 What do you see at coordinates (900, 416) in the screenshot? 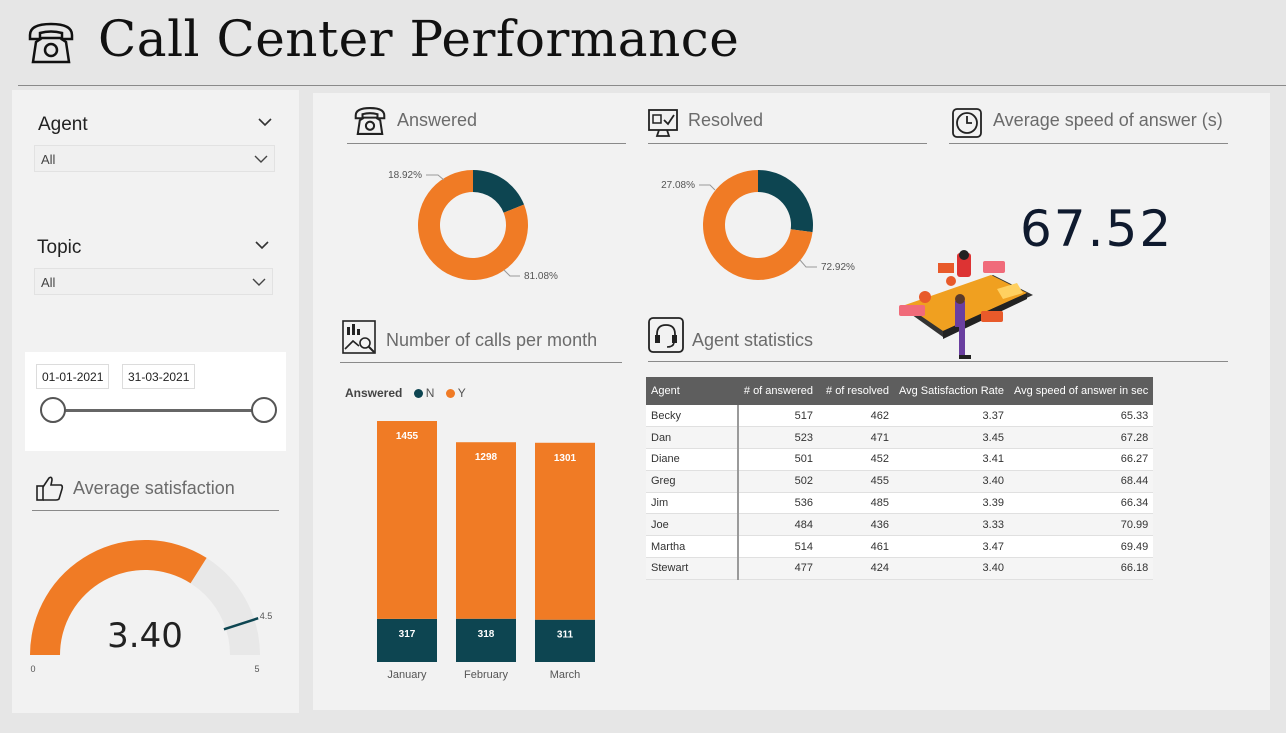
I see `table-row: Becky 517 462 3.37 65.33` at bounding box center [900, 416].